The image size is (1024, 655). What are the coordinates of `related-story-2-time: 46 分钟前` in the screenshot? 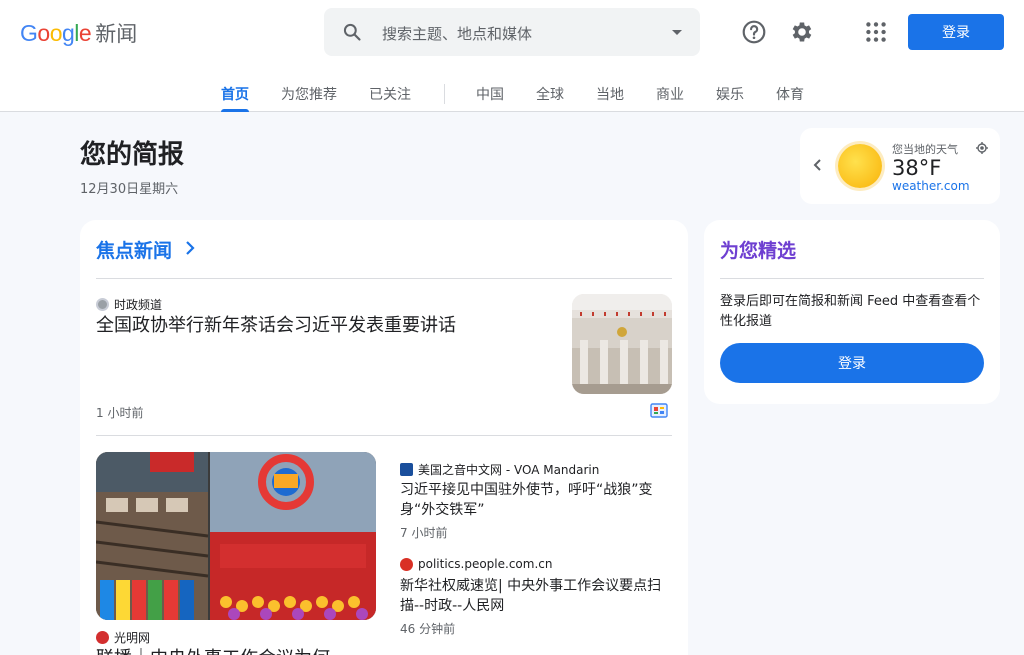 It's located at (428, 629).